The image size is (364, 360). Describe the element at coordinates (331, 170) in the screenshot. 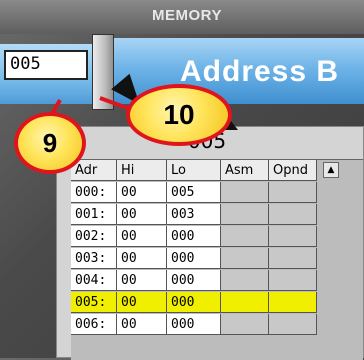

I see `scroll-up-icon: ▲` at that location.